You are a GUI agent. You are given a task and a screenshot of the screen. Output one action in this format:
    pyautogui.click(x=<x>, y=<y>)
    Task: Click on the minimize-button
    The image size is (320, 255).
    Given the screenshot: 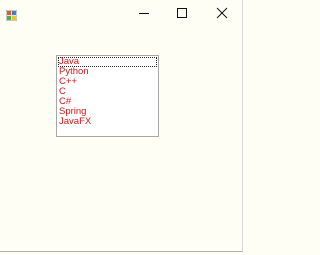 What is the action you would take?
    pyautogui.click(x=144, y=12)
    